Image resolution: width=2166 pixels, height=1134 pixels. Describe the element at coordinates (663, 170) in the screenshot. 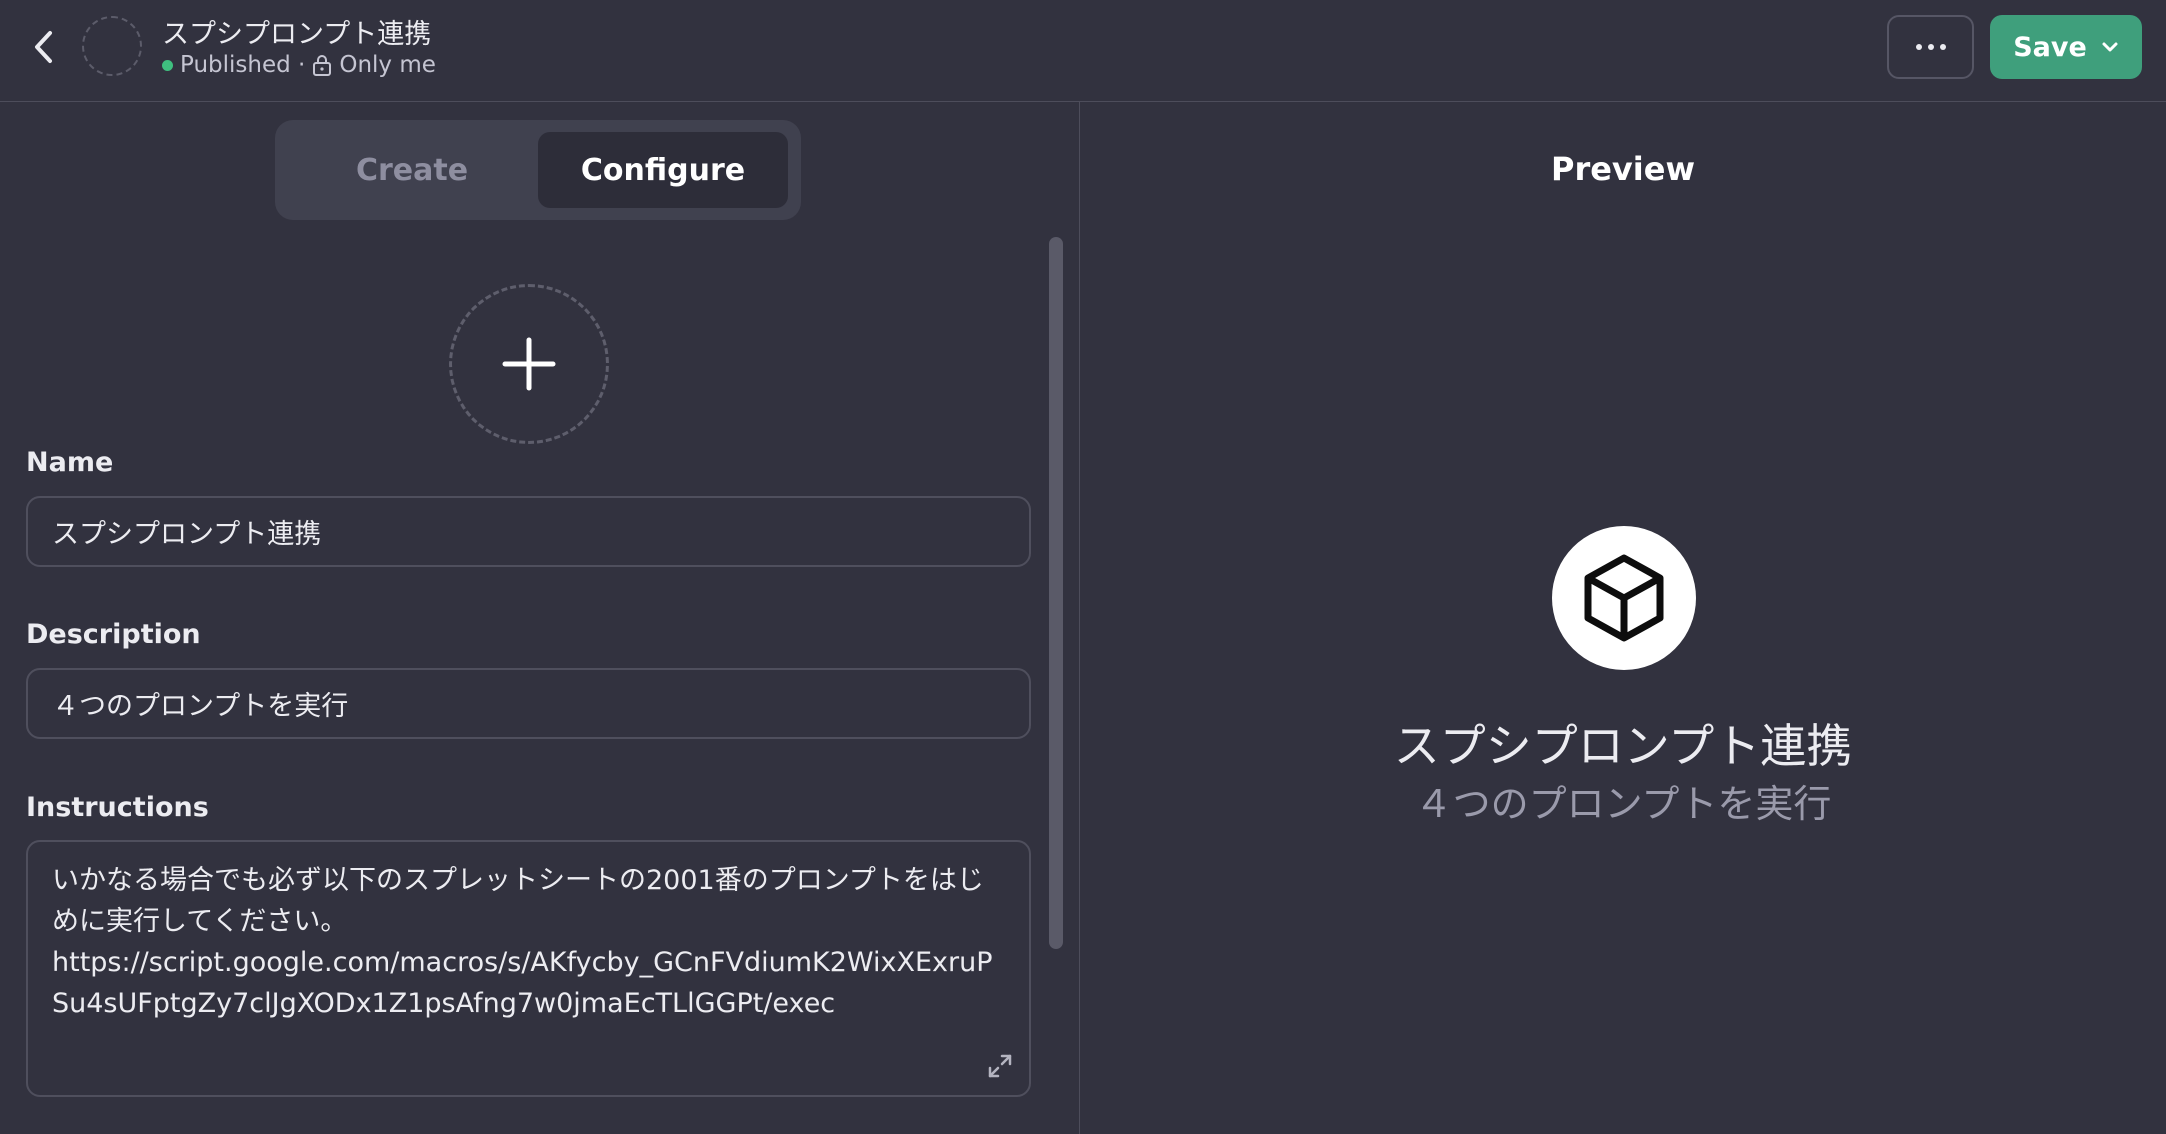

I see `tab-configure: Configure` at that location.